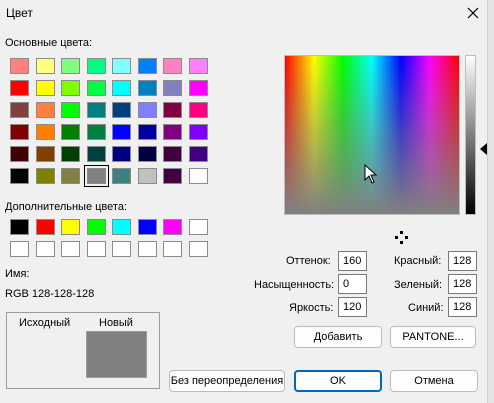 Image resolution: width=494 pixels, height=403 pixels. I want to click on no-override-button: Без переопределения, so click(227, 381).